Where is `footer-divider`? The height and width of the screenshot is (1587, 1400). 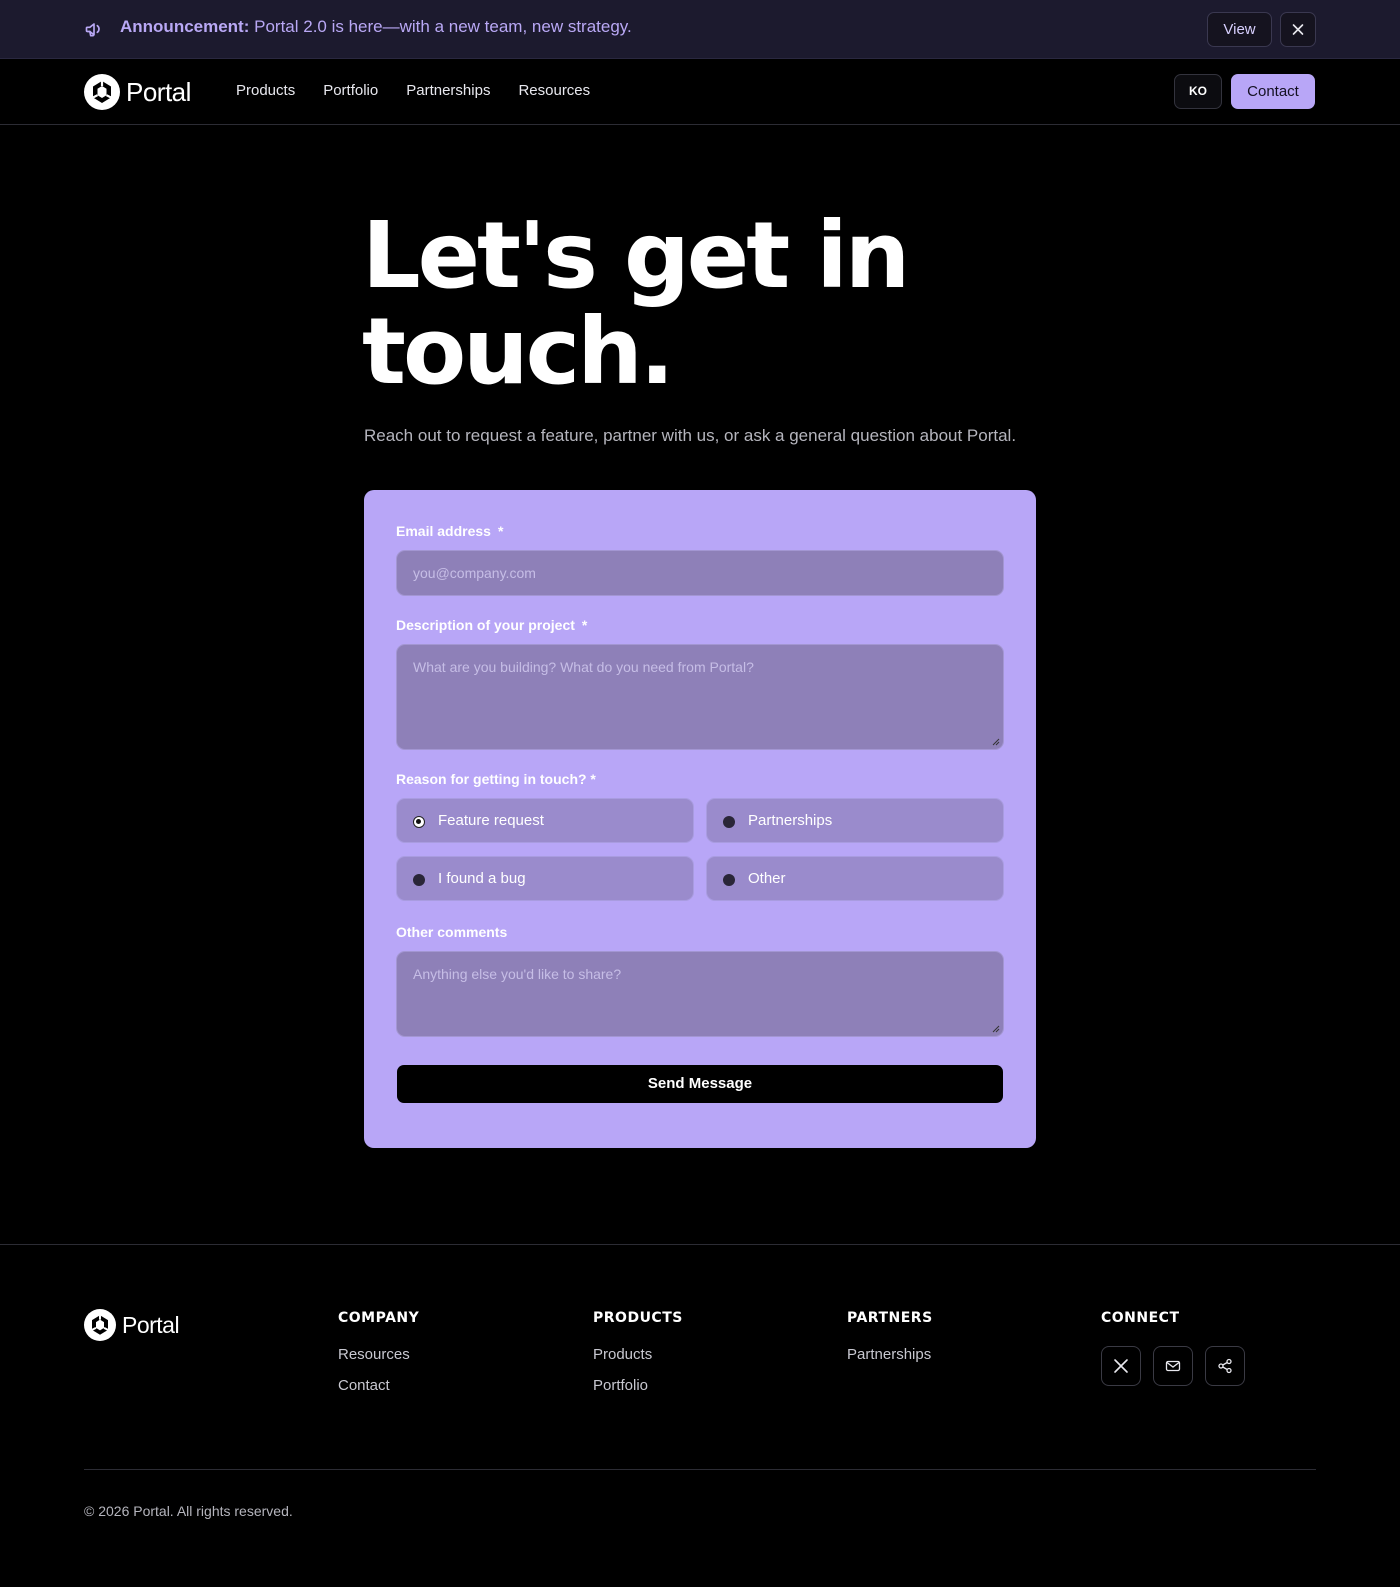 footer-divider is located at coordinates (700, 1244).